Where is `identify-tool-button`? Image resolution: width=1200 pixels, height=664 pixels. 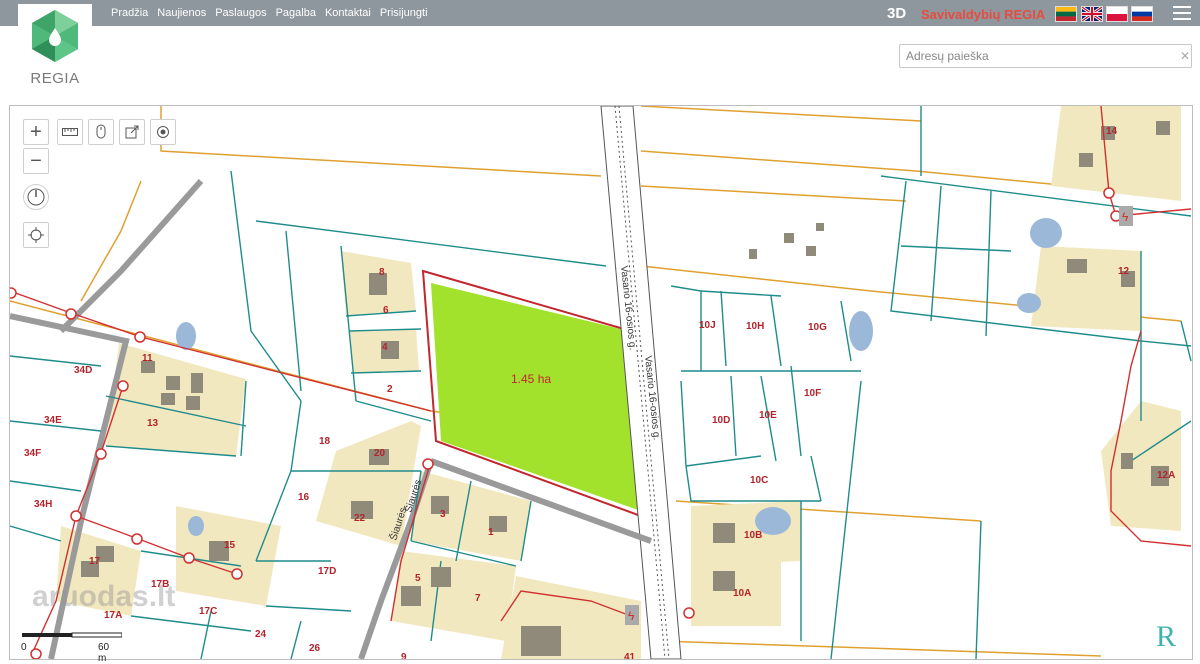 identify-tool-button is located at coordinates (101, 132).